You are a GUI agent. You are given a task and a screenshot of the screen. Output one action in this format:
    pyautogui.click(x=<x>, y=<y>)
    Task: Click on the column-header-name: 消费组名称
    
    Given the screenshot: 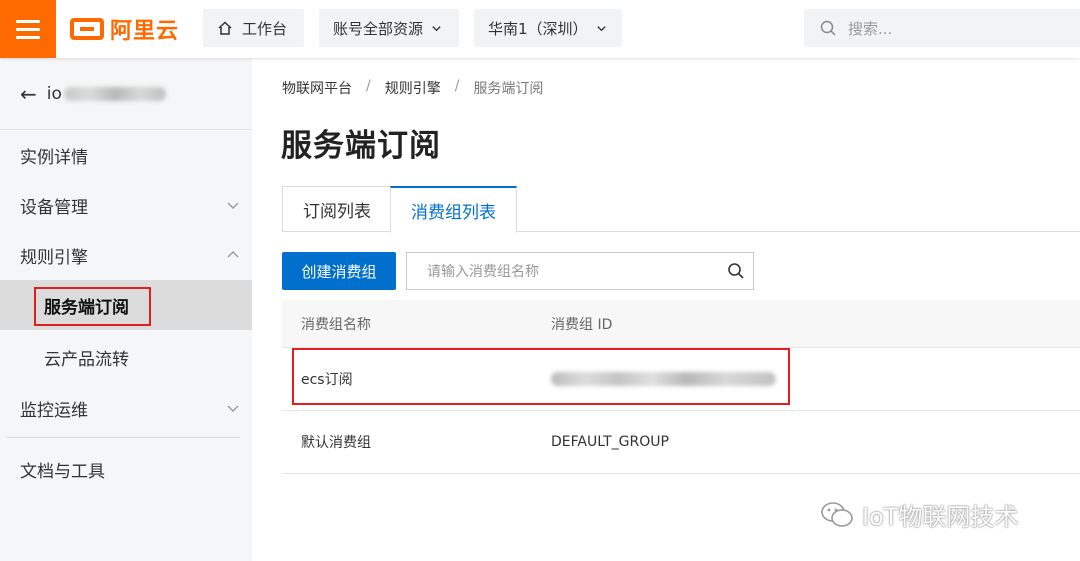 What is the action you would take?
    pyautogui.click(x=336, y=324)
    